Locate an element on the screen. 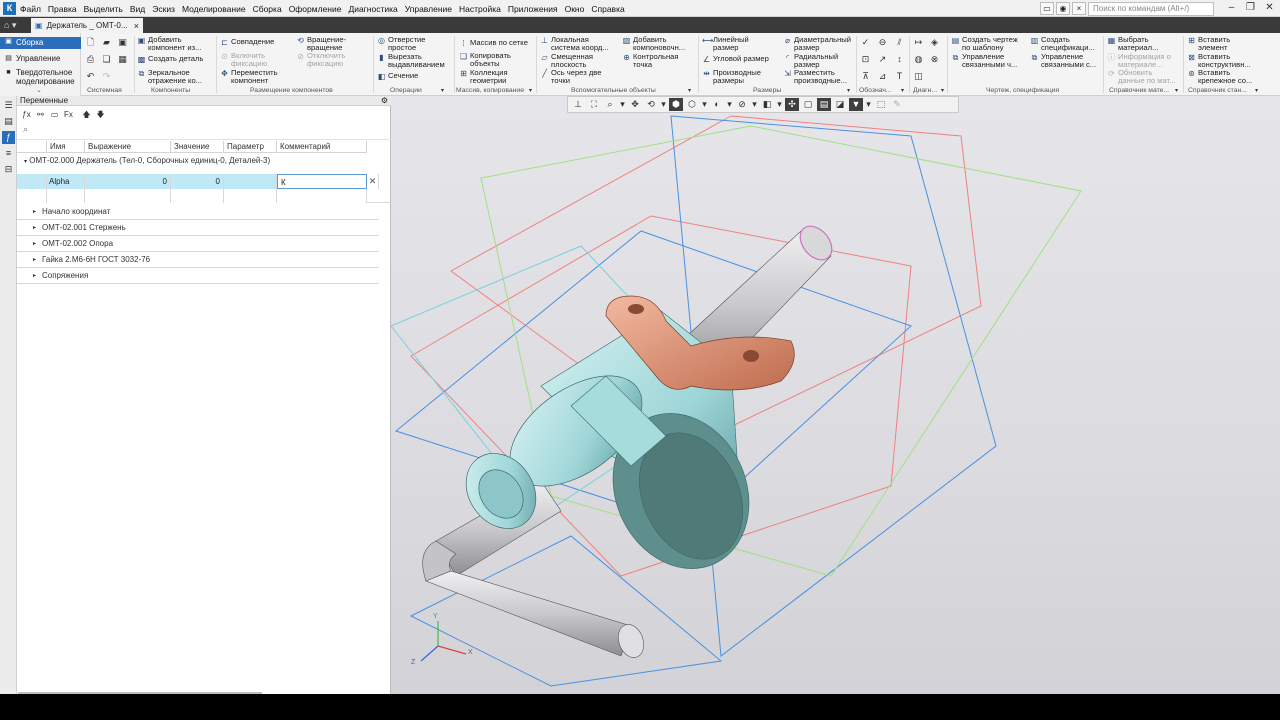 The width and height of the screenshot is (1280, 720). display-dropdown-icon: ▾ is located at coordinates (729, 104).